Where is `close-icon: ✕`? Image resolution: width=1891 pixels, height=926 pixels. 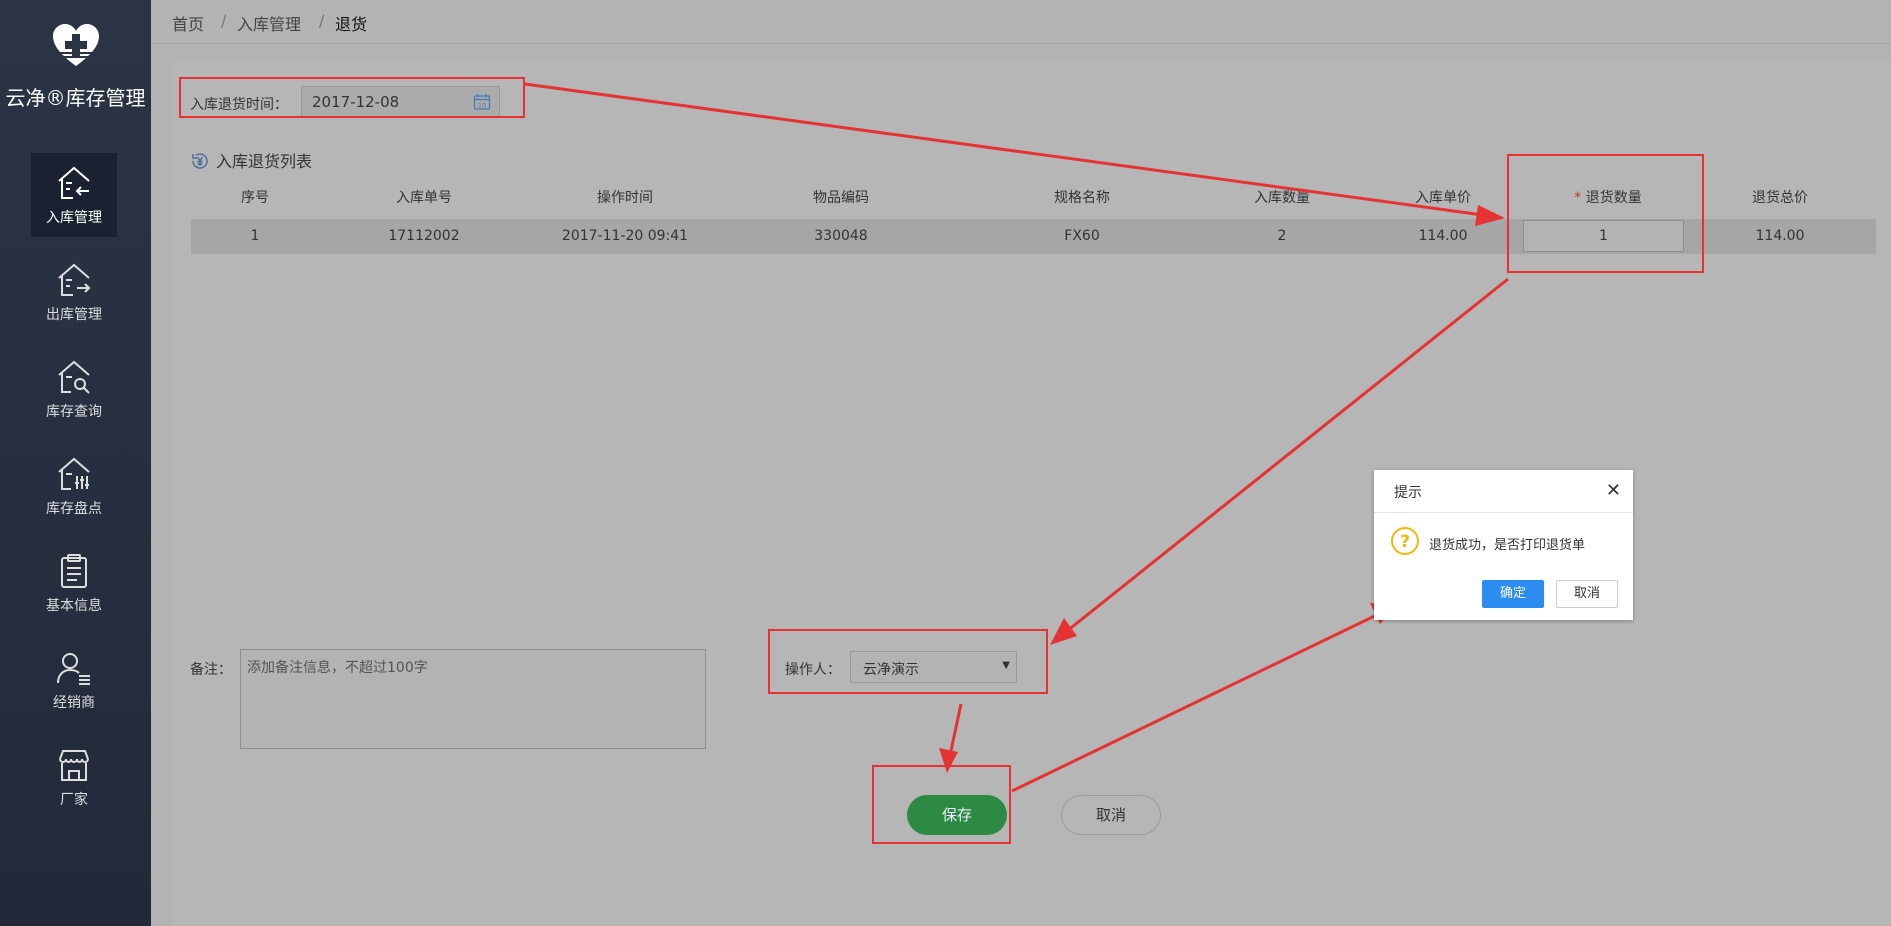 close-icon: ✕ is located at coordinates (1613, 490).